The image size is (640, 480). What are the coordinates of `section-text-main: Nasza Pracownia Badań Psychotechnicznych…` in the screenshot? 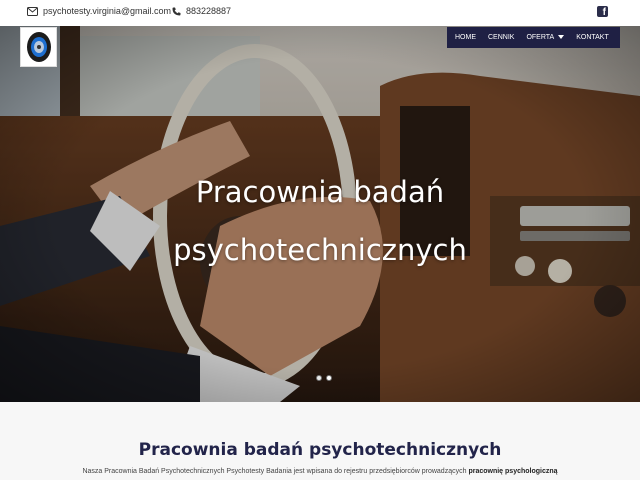 It's located at (274, 471).